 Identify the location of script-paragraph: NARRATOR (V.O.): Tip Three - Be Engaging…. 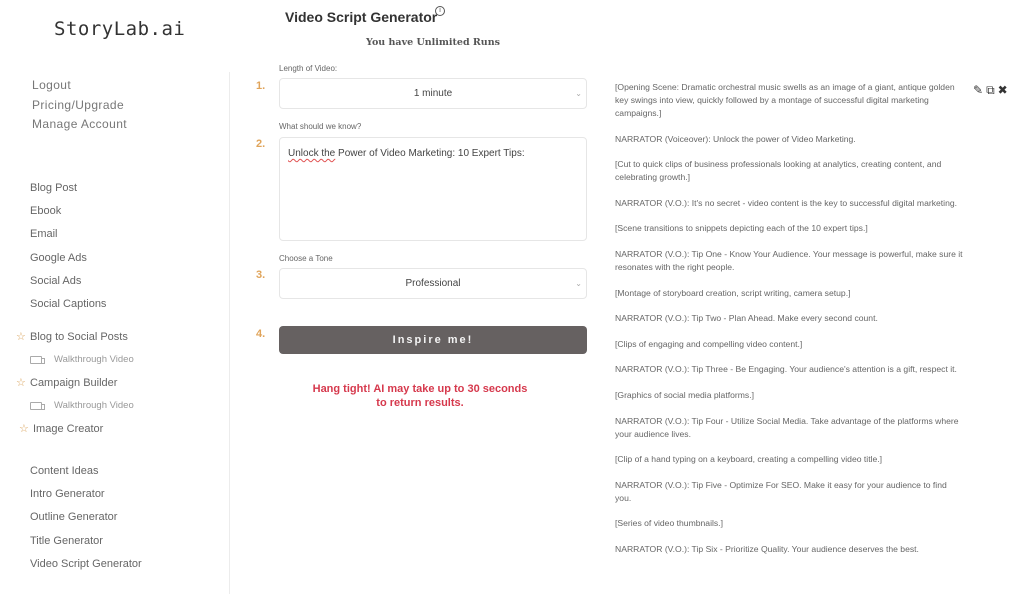
(786, 369).